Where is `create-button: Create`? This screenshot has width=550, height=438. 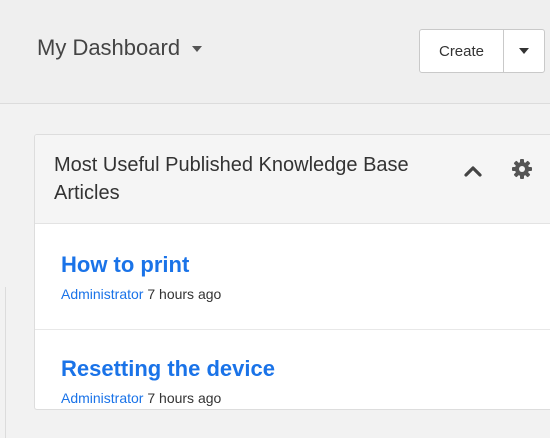 create-button: Create is located at coordinates (462, 51).